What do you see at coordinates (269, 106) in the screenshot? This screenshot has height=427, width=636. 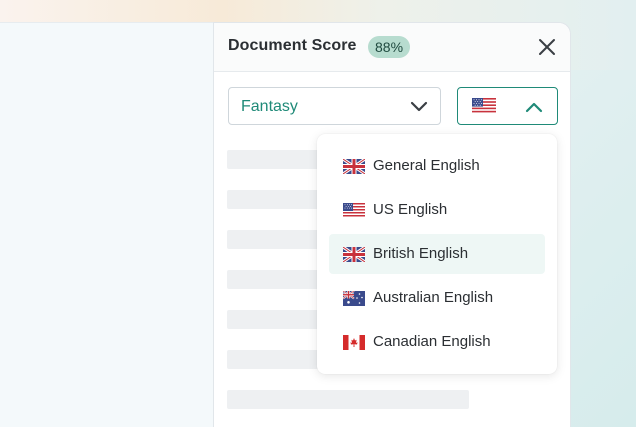 I see `genre-value: Fantasy` at bounding box center [269, 106].